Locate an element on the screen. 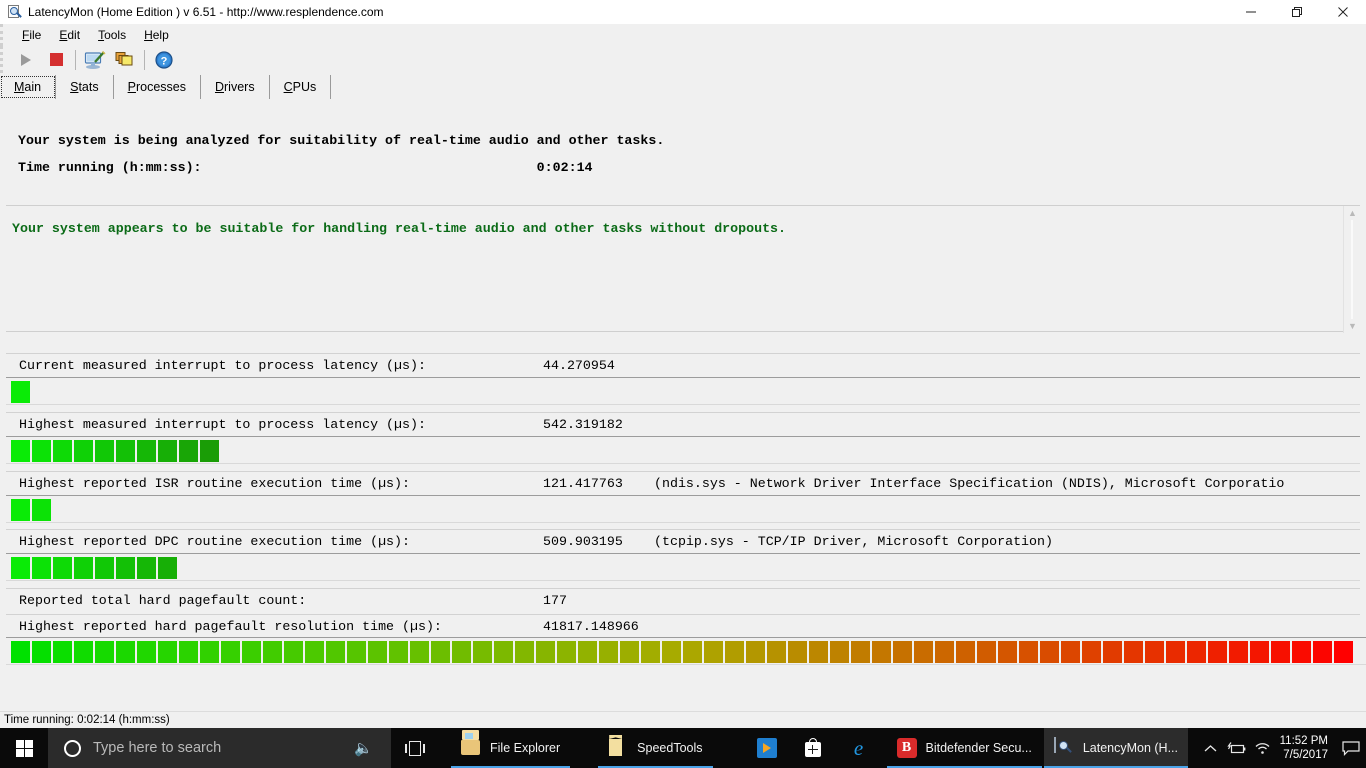  action-center-icon is located at coordinates (1351, 748).